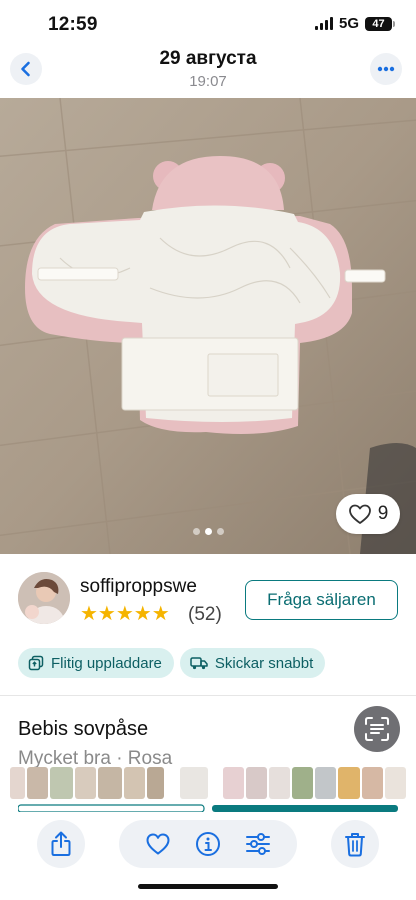 The image size is (416, 900). I want to click on scan-text-button, so click(377, 729).